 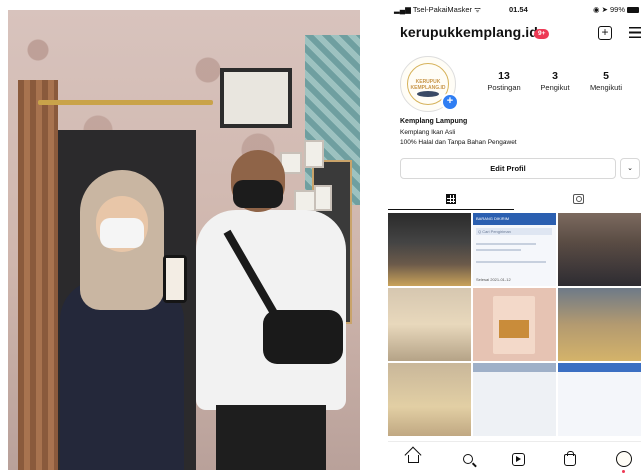 I want to click on reels-icon, so click(x=518, y=459).